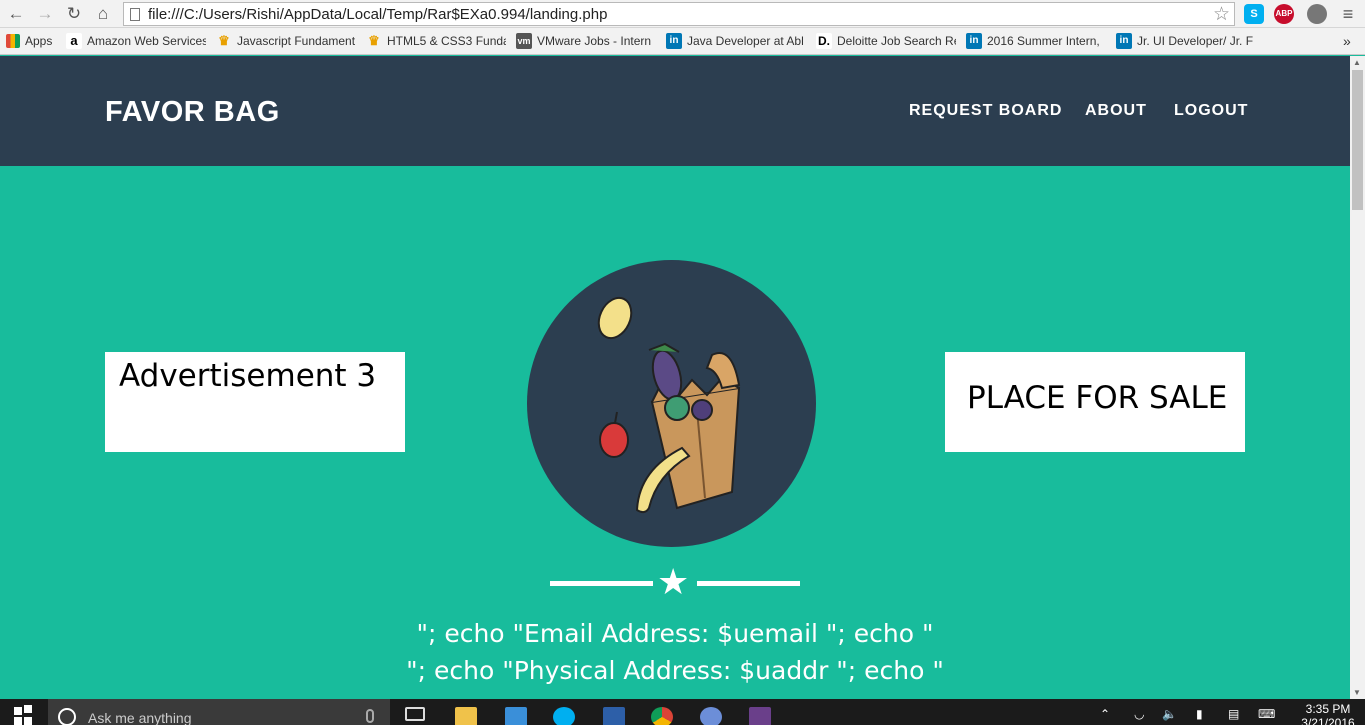 The image size is (1365, 725). Describe the element at coordinates (1036, 42) in the screenshot. I see `bookmark-summer-intern: in 2016 Summer Intern,` at that location.